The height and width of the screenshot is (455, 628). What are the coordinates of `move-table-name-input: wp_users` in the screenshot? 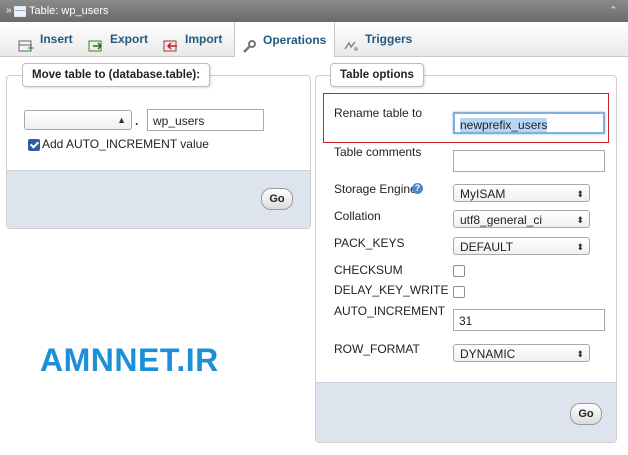 It's located at (205, 120).